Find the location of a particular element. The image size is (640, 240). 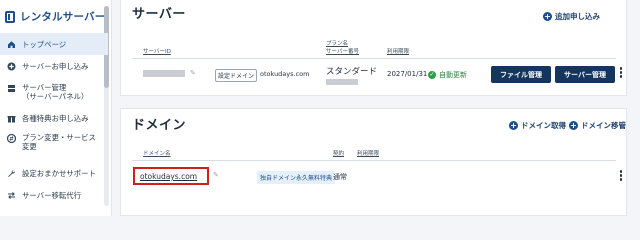

edit-pencil-icon: ✎ is located at coordinates (193, 73).